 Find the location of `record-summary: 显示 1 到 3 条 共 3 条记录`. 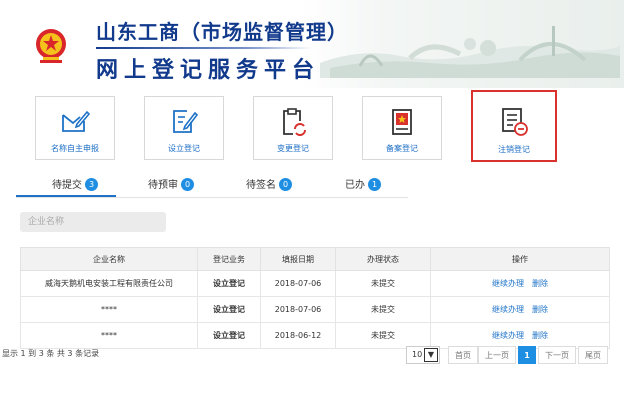

record-summary: 显示 1 到 3 条 共 3 条记录 is located at coordinates (51, 353).